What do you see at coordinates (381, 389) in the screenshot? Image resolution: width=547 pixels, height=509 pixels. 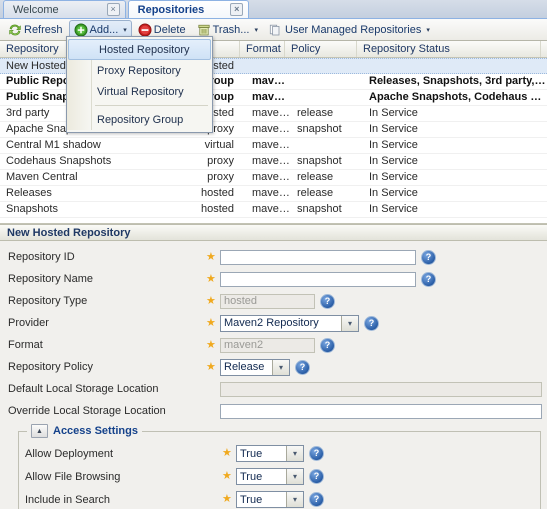 I see `input-default-local-storage-location` at bounding box center [381, 389].